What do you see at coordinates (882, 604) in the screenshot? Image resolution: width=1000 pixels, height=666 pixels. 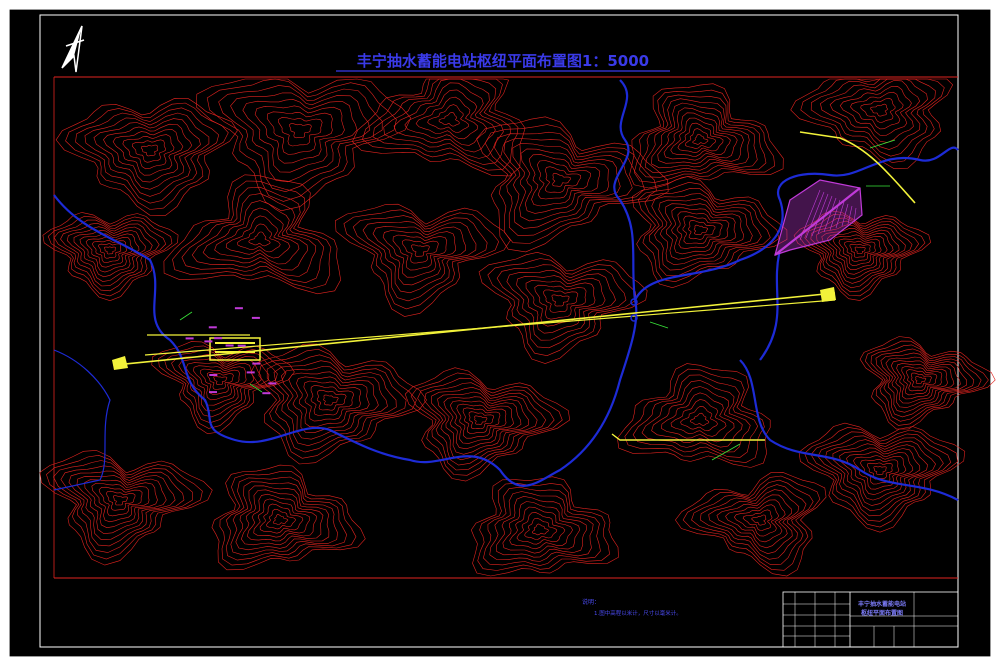 I see `title-block-project: 丰宁抽水蓄能电站` at bounding box center [882, 604].